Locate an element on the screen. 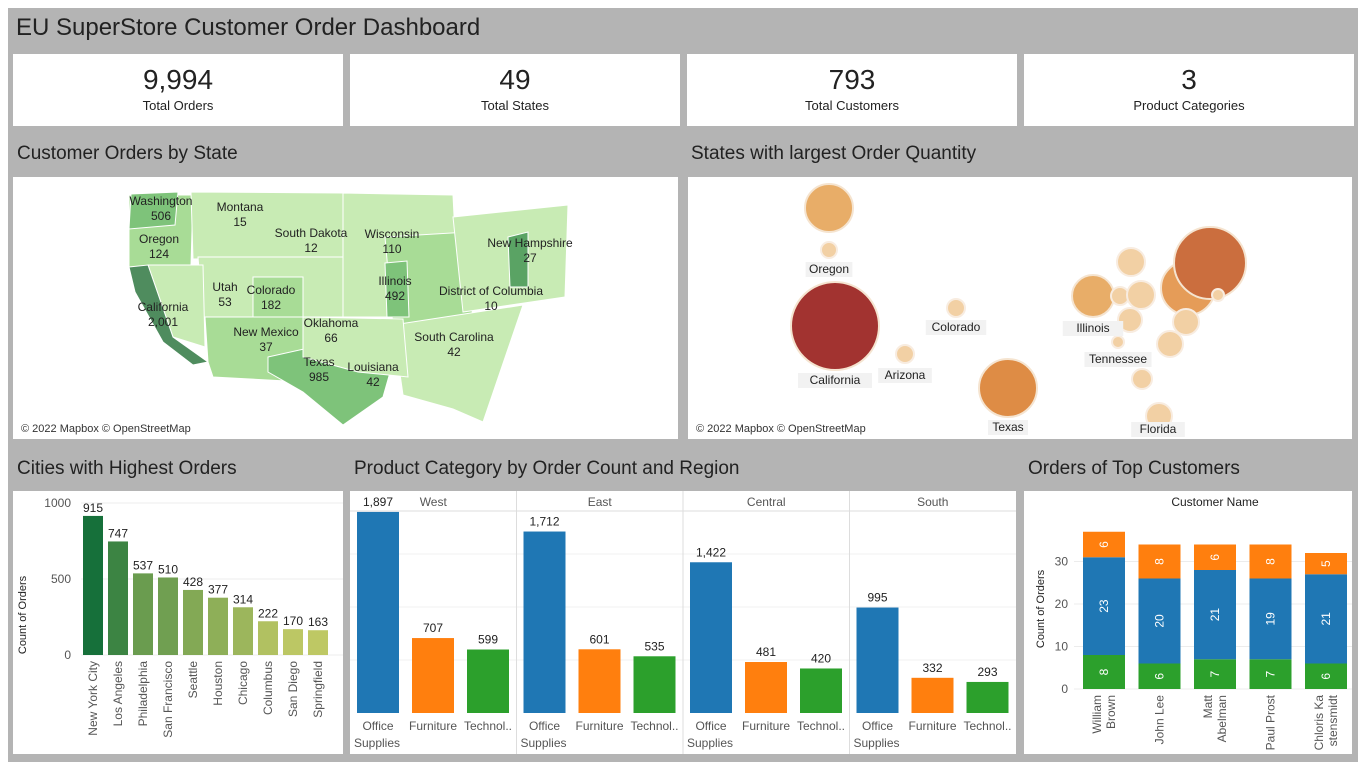 The image size is (1366, 768). bar-value-label: 535 is located at coordinates (654, 646).